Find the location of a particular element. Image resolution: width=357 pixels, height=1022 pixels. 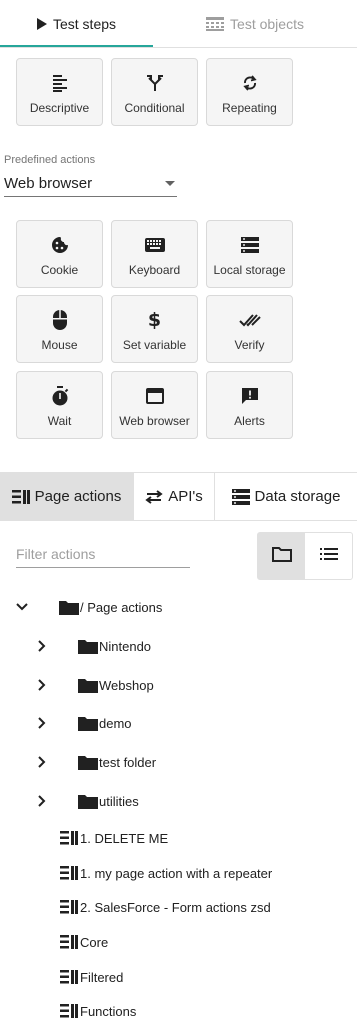

data-storage-icon is located at coordinates (240, 496).